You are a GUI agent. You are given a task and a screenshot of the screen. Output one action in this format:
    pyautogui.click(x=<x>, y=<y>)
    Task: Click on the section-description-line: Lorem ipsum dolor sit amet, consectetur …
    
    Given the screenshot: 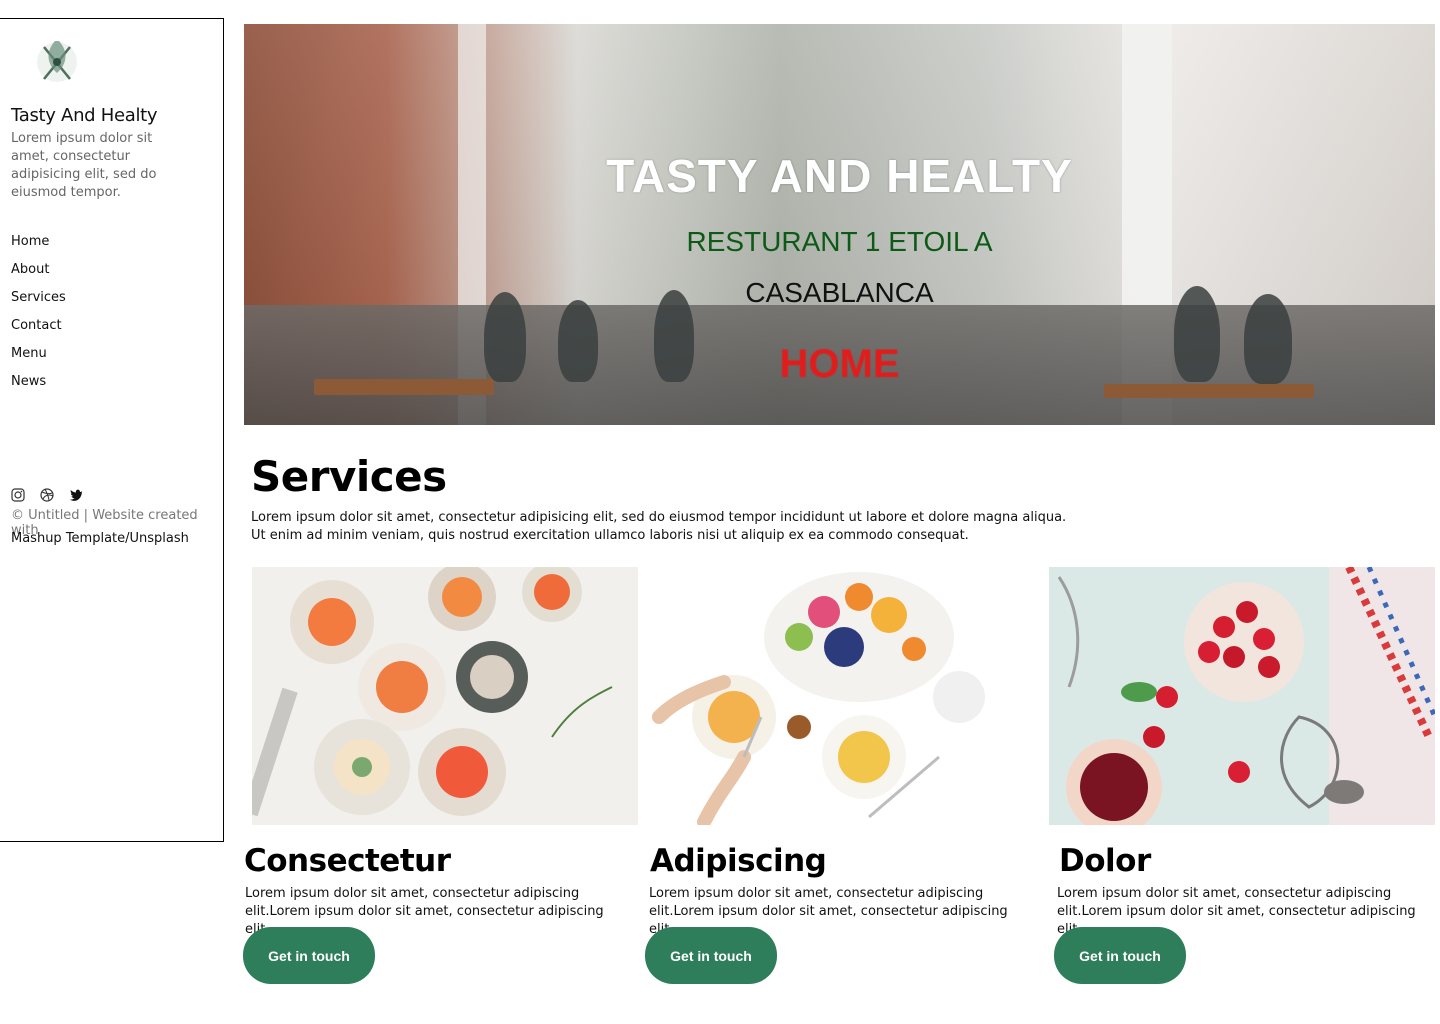 What is the action you would take?
    pyautogui.click(x=659, y=517)
    